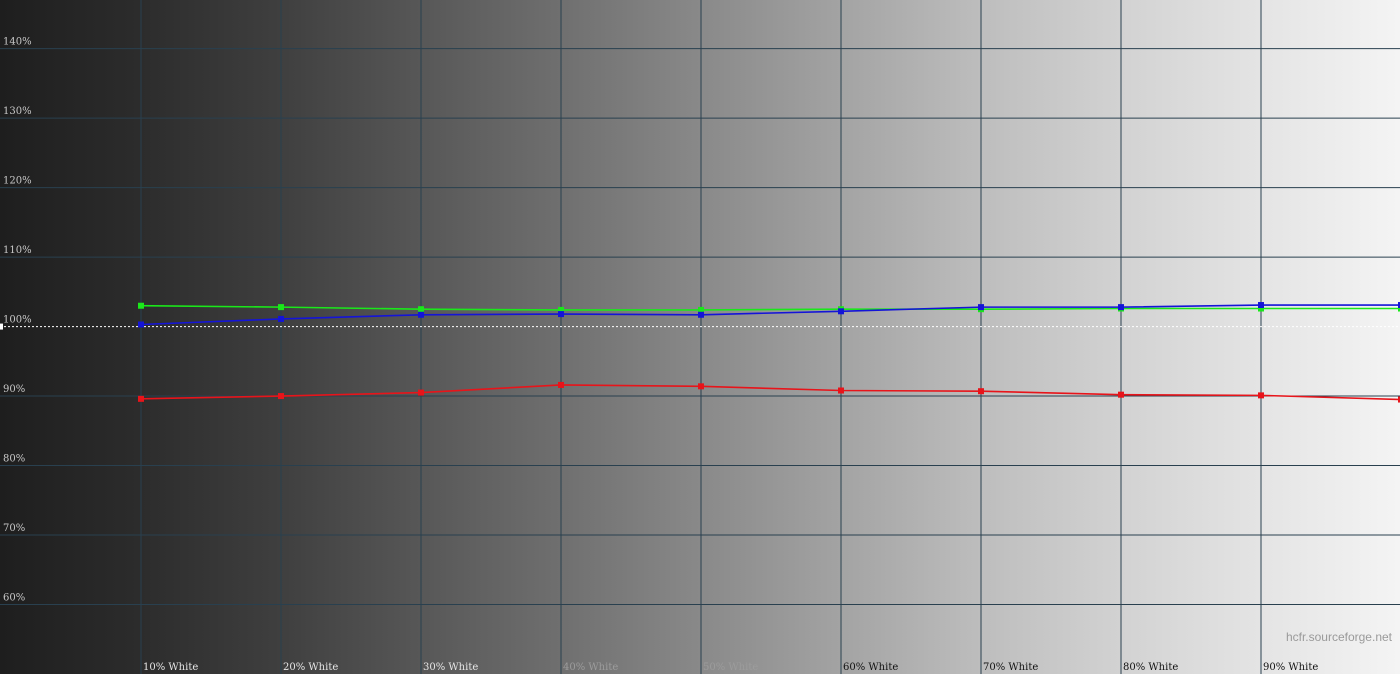  What do you see at coordinates (1290, 667) in the screenshot?
I see `x-tick-label: 90% White` at bounding box center [1290, 667].